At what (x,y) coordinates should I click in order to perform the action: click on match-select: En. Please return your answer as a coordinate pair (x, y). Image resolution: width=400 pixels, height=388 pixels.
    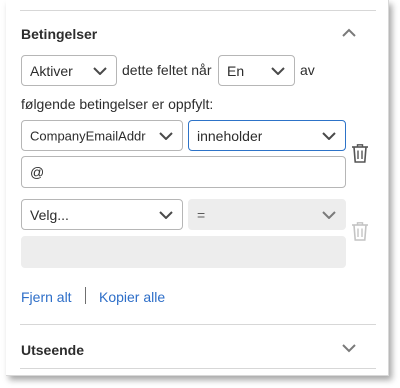
    Looking at the image, I should click on (256, 70).